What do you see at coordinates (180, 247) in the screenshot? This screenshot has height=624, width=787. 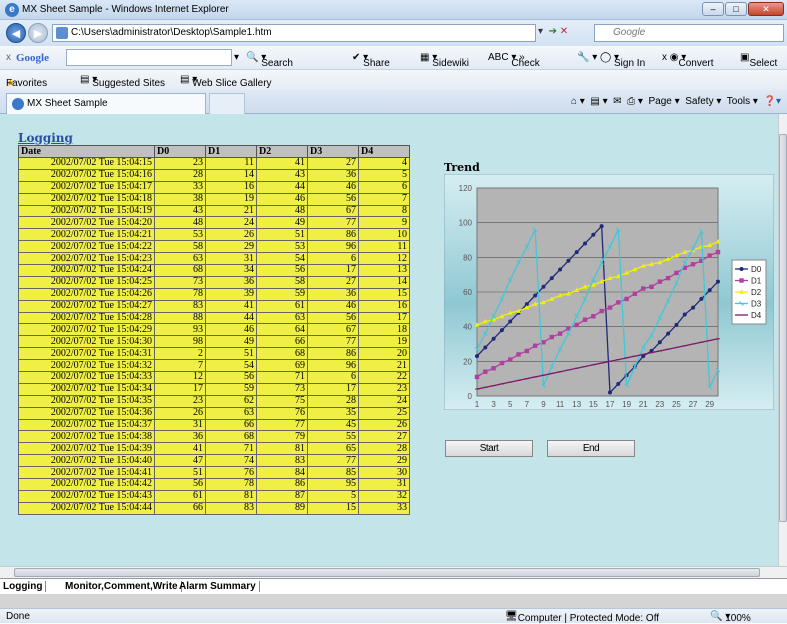 I see `value-cell: 58` at bounding box center [180, 247].